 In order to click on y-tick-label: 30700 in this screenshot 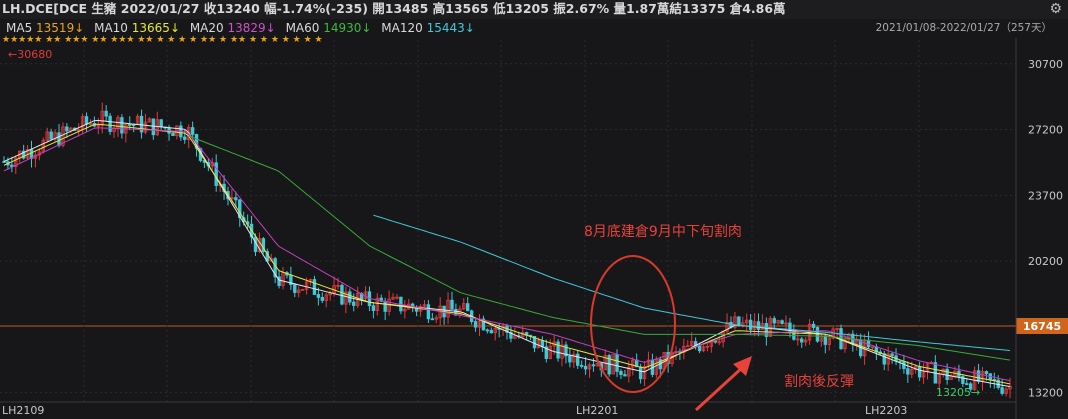, I will do `click(1045, 64)`.